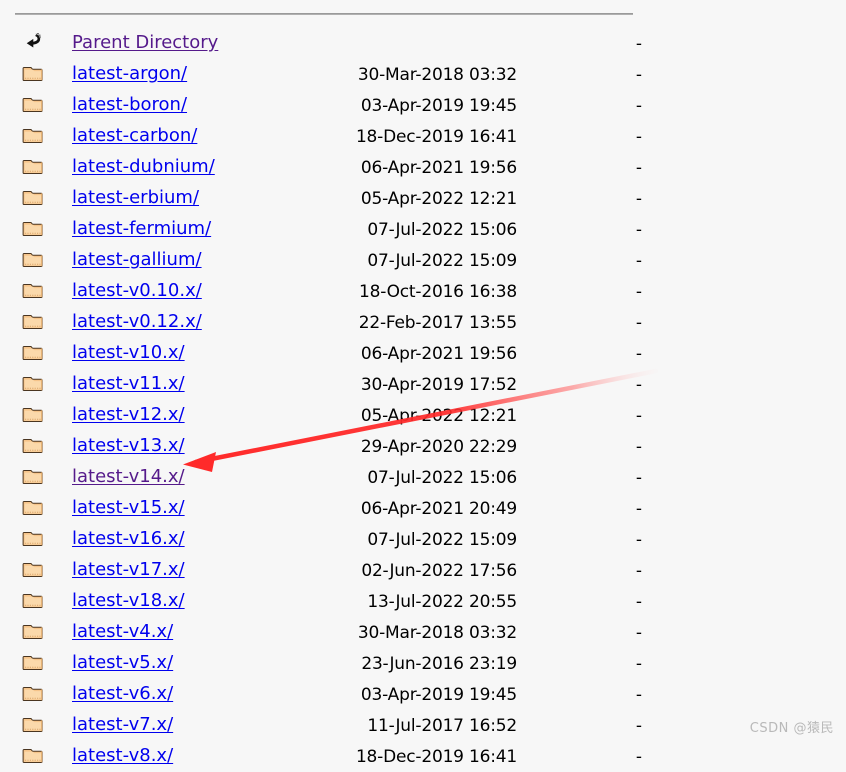 This screenshot has width=846, height=772. Describe the element at coordinates (324, 14) in the screenshot. I see `horizontal-rule` at that location.